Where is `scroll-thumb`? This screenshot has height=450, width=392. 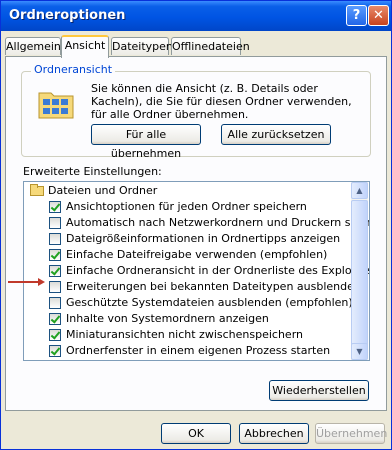 scroll-thumb is located at coordinates (359, 275).